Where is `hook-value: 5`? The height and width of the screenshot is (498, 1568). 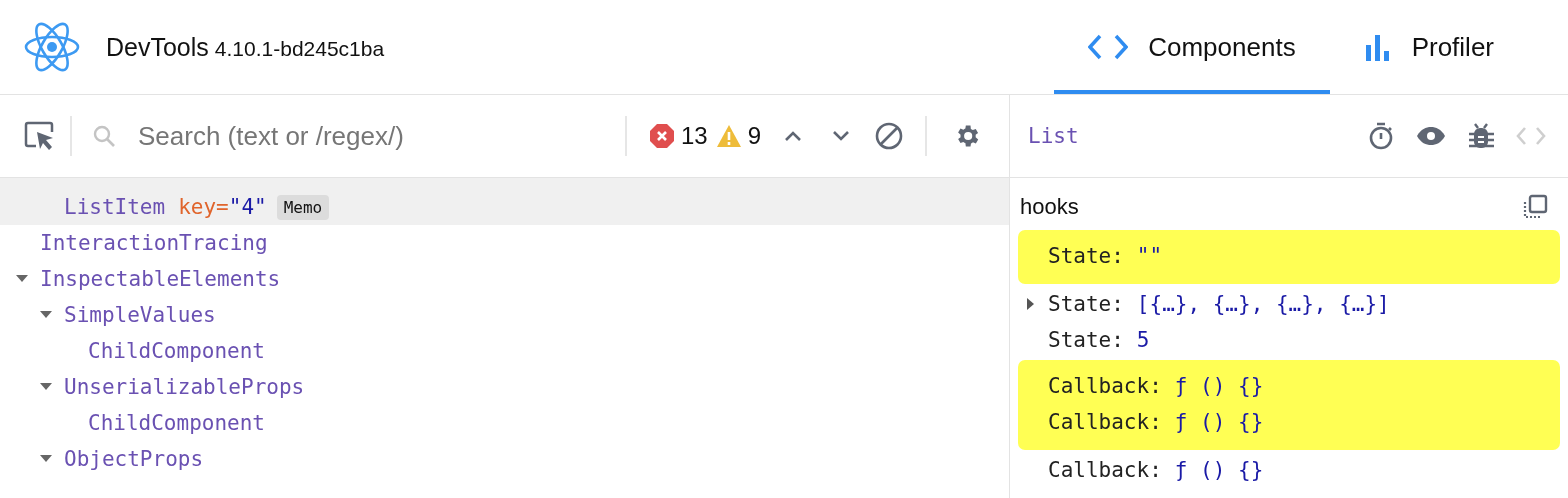 hook-value: 5 is located at coordinates (1143, 340).